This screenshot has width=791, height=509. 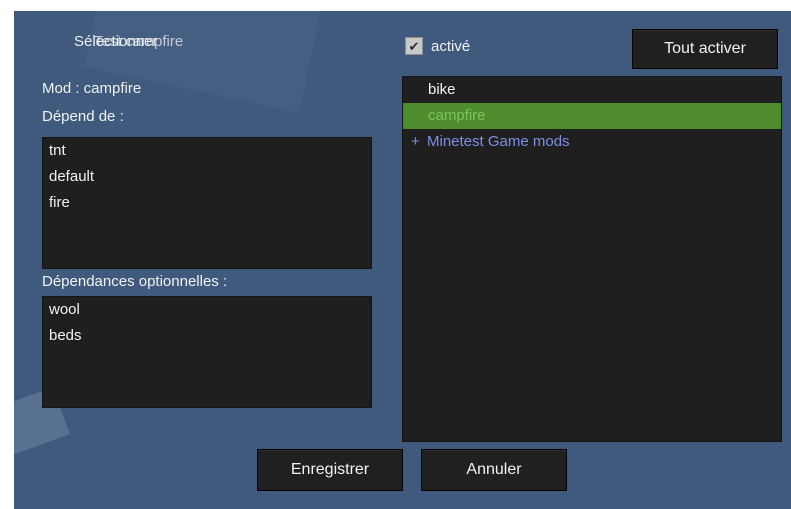 What do you see at coordinates (204, 62) in the screenshot?
I see `background-shape` at bounding box center [204, 62].